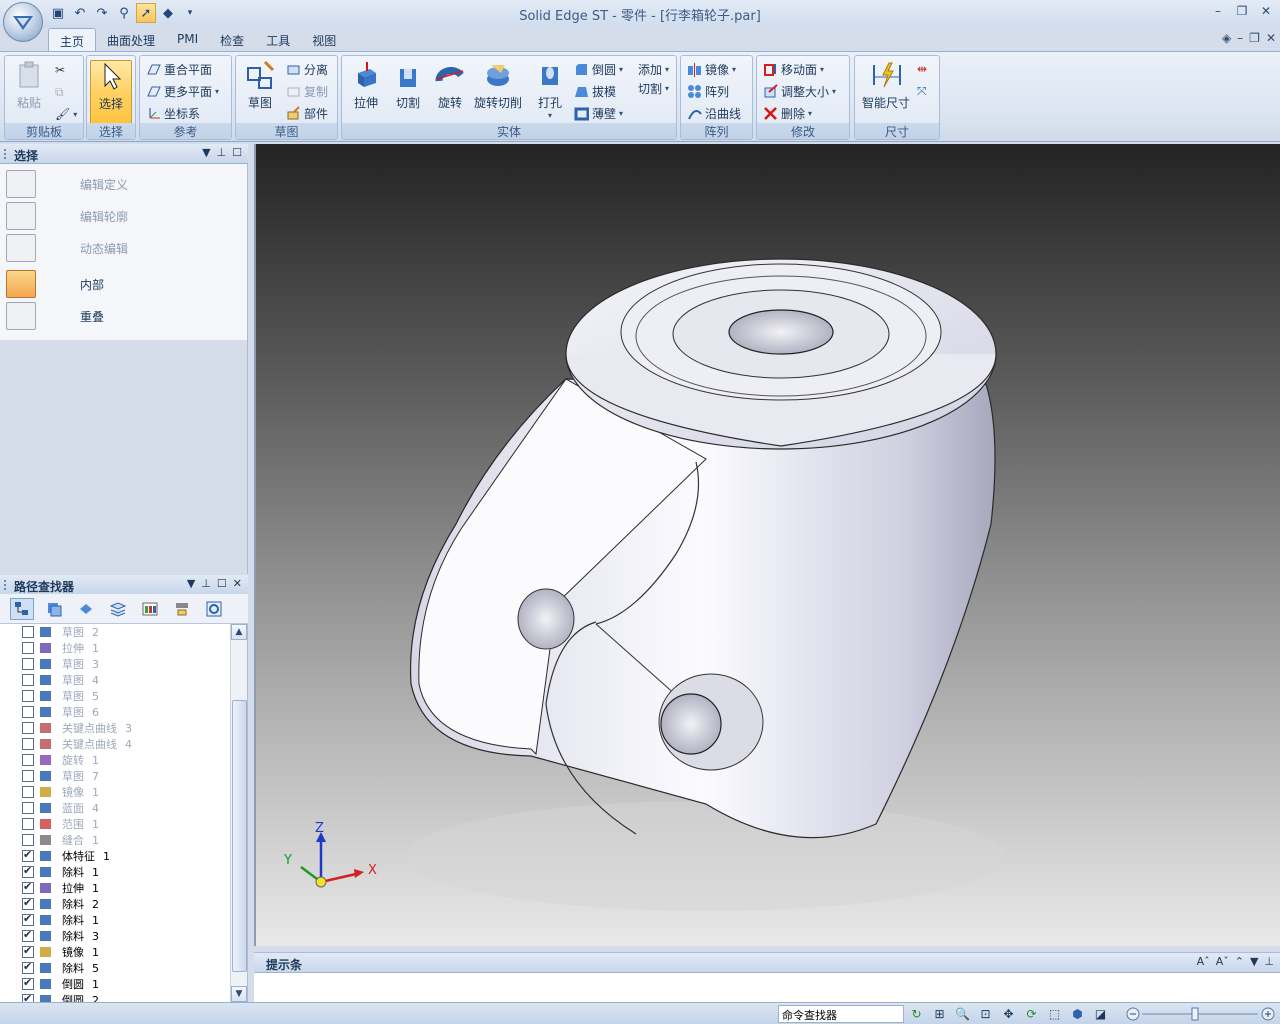  What do you see at coordinates (922, 91) in the screenshot?
I see `dimension-axis-icon: ⤧` at bounding box center [922, 91].